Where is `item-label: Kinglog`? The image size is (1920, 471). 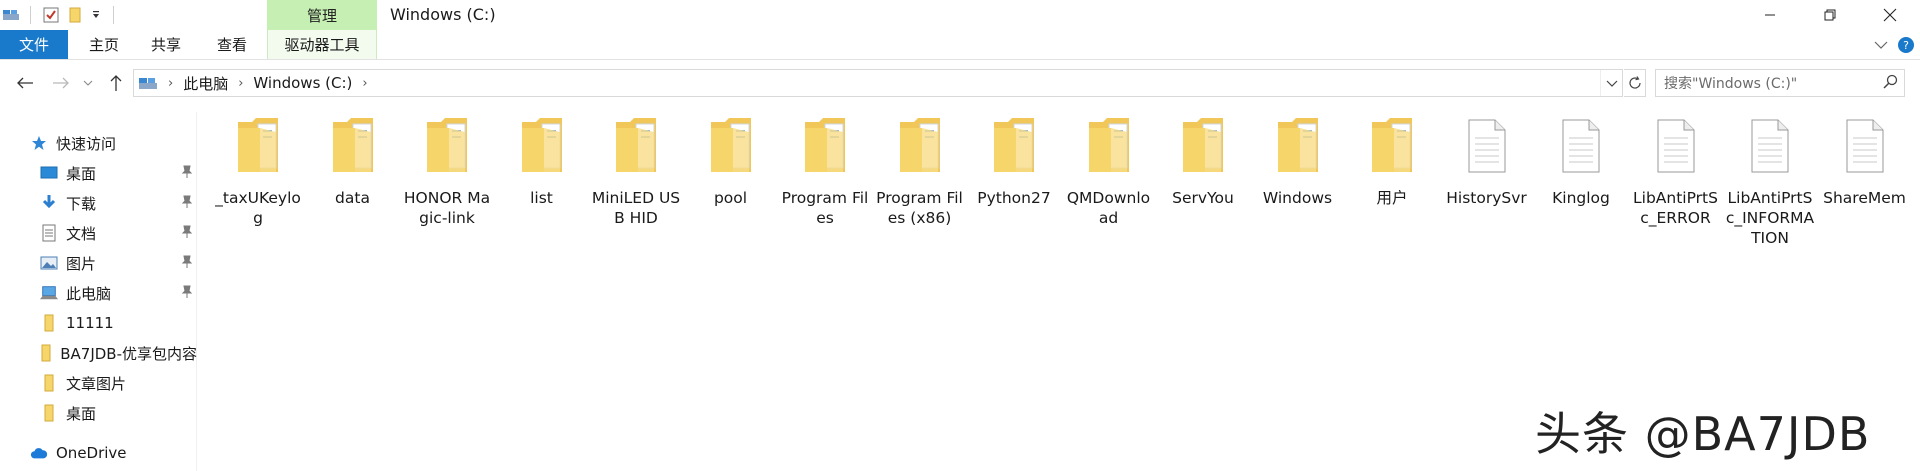 item-label: Kinglog is located at coordinates (1581, 198).